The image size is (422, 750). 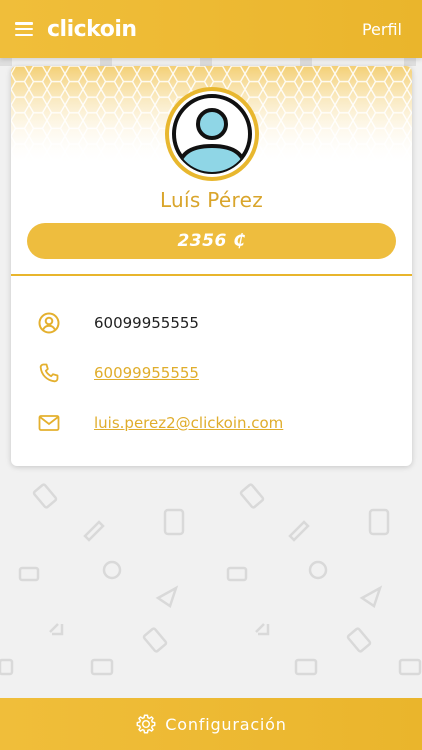 I want to click on settings-label: Configuración, so click(x=226, y=724).